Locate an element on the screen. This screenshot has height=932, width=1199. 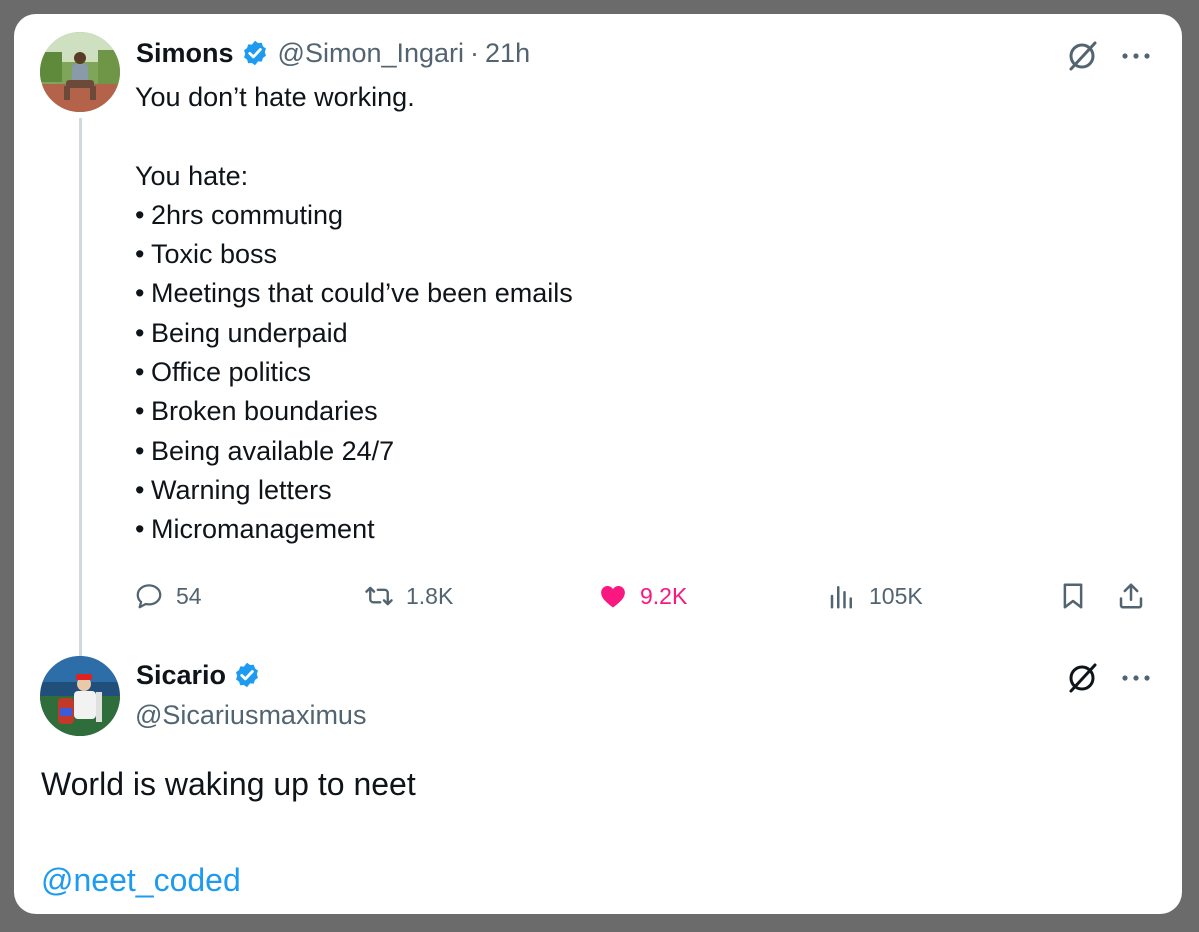
timestamp: 21h is located at coordinates (507, 53).